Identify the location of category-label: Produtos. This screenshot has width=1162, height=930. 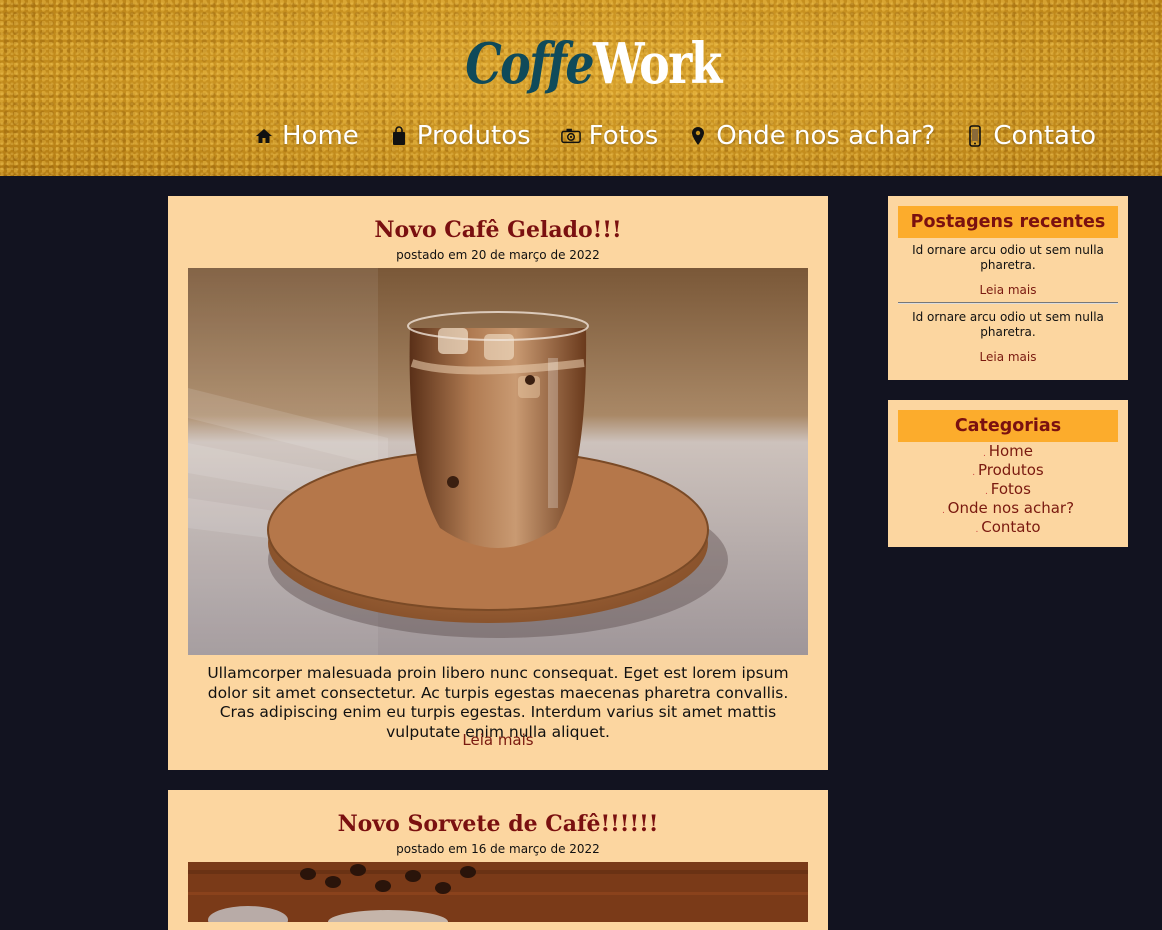
(1011, 470).